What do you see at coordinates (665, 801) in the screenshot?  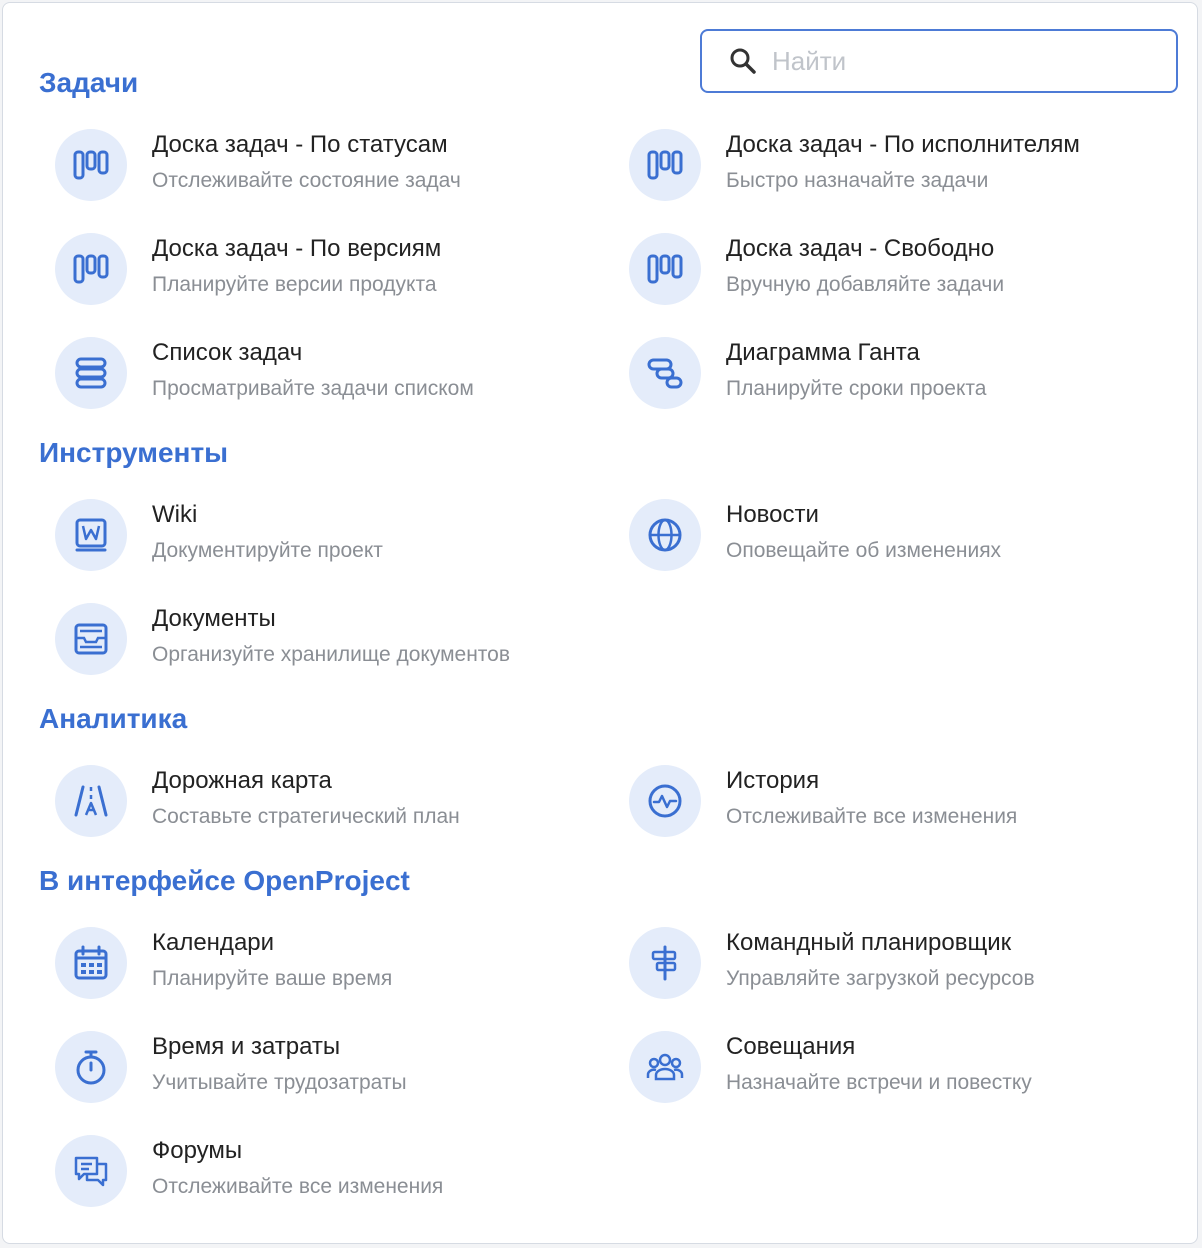 I see `activity-icon` at bounding box center [665, 801].